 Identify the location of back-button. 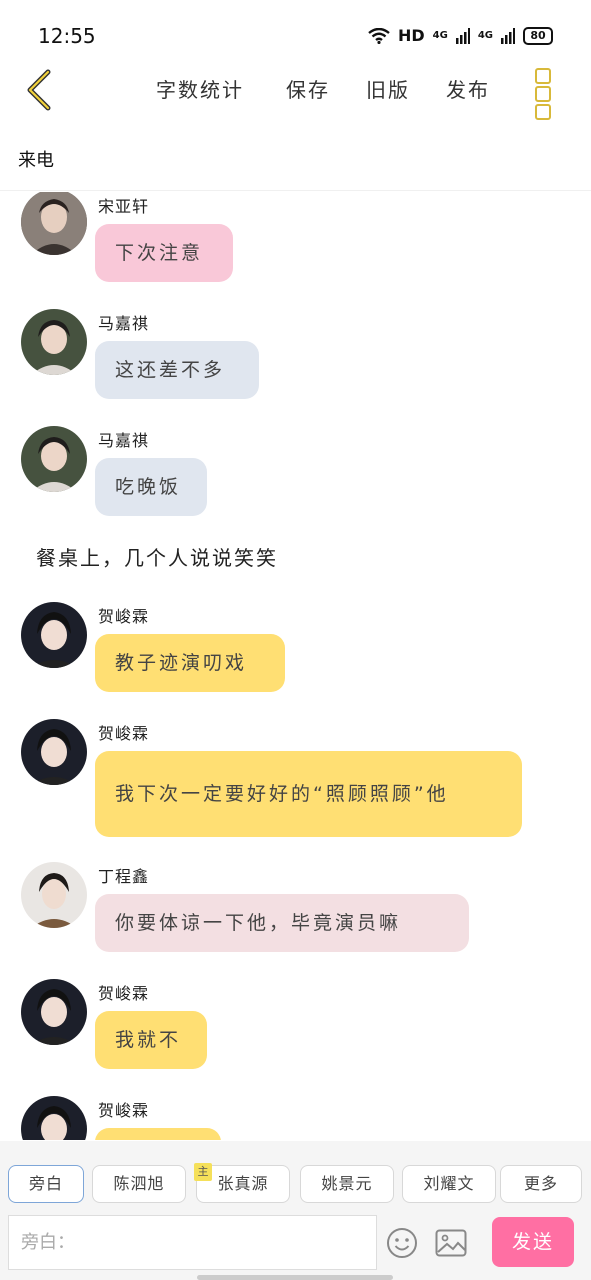
(42, 90).